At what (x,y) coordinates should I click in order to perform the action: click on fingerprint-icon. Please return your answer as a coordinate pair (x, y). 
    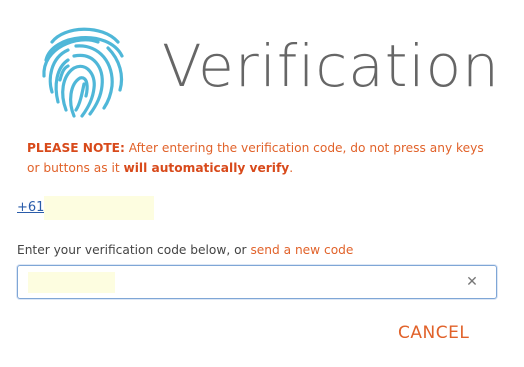
    Looking at the image, I should click on (83, 72).